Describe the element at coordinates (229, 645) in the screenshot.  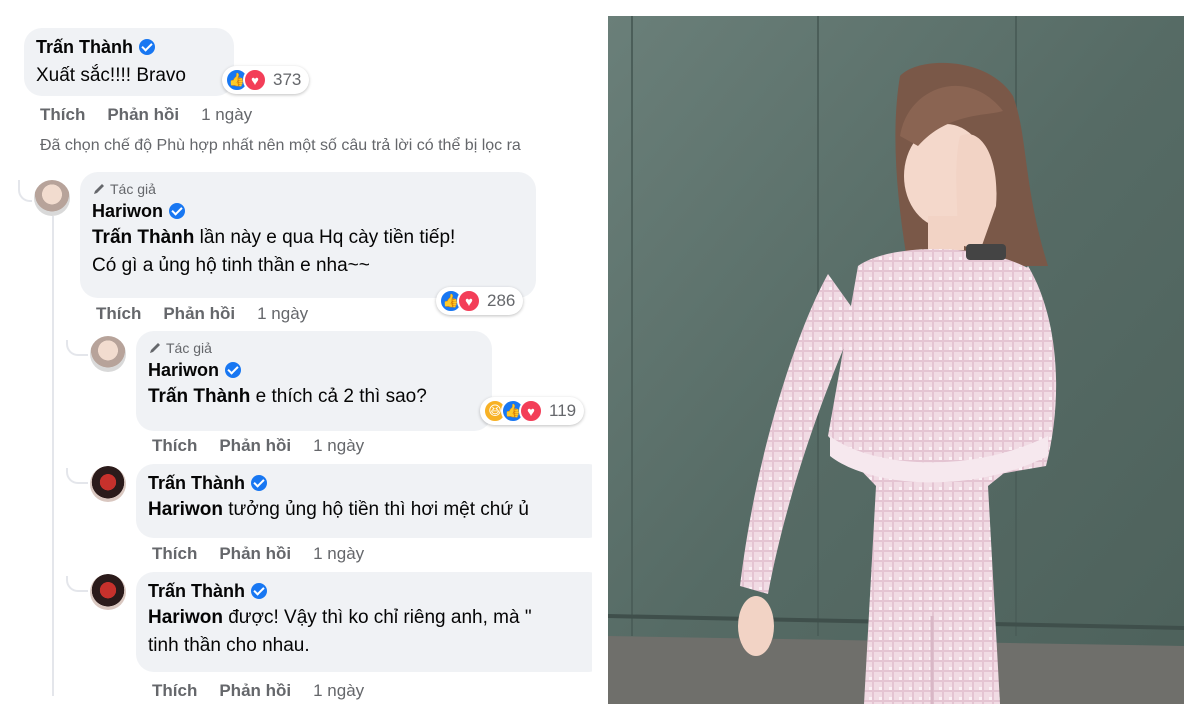
I see `comment-text-line: tinh thần cho nhau.` at that location.